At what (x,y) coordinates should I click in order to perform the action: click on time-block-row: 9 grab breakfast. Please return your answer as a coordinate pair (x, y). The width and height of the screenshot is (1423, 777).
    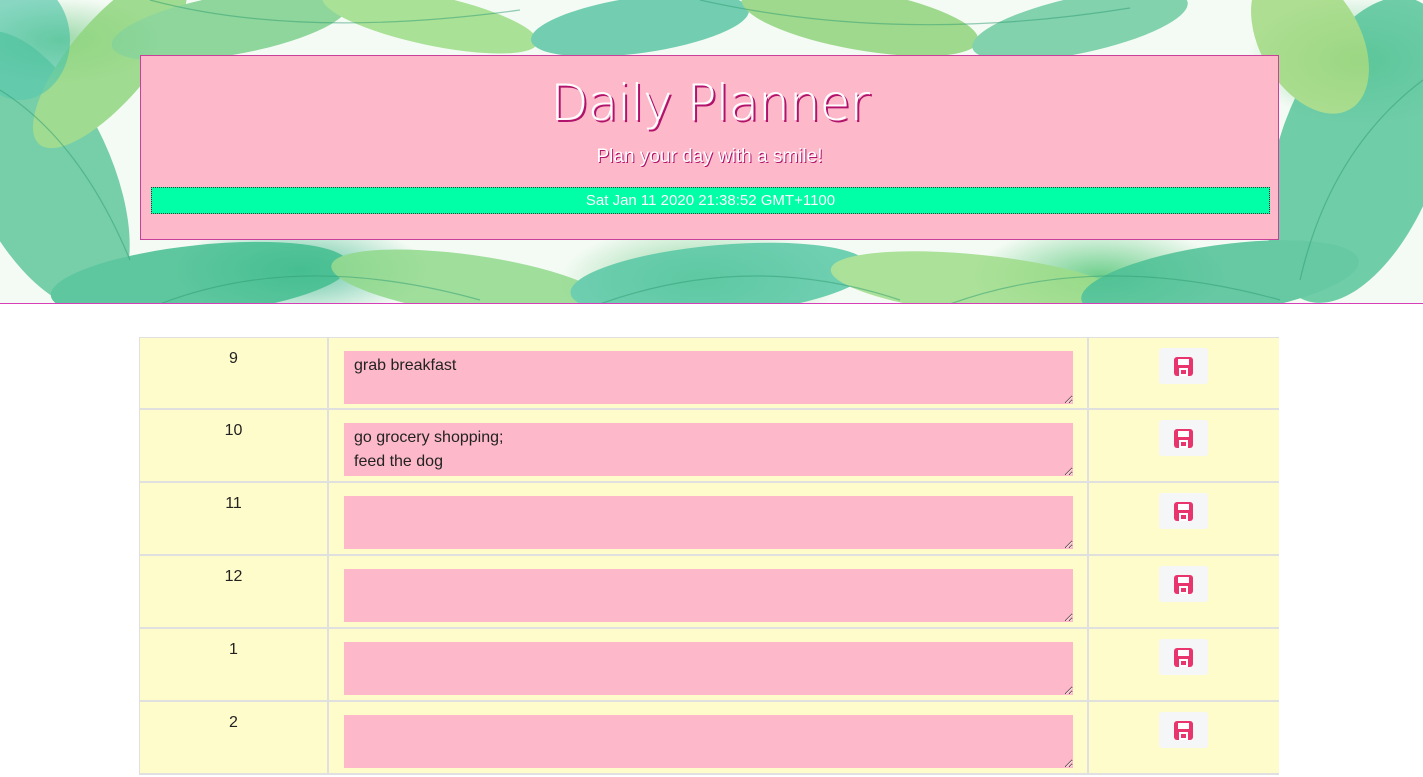
    Looking at the image, I should click on (709, 373).